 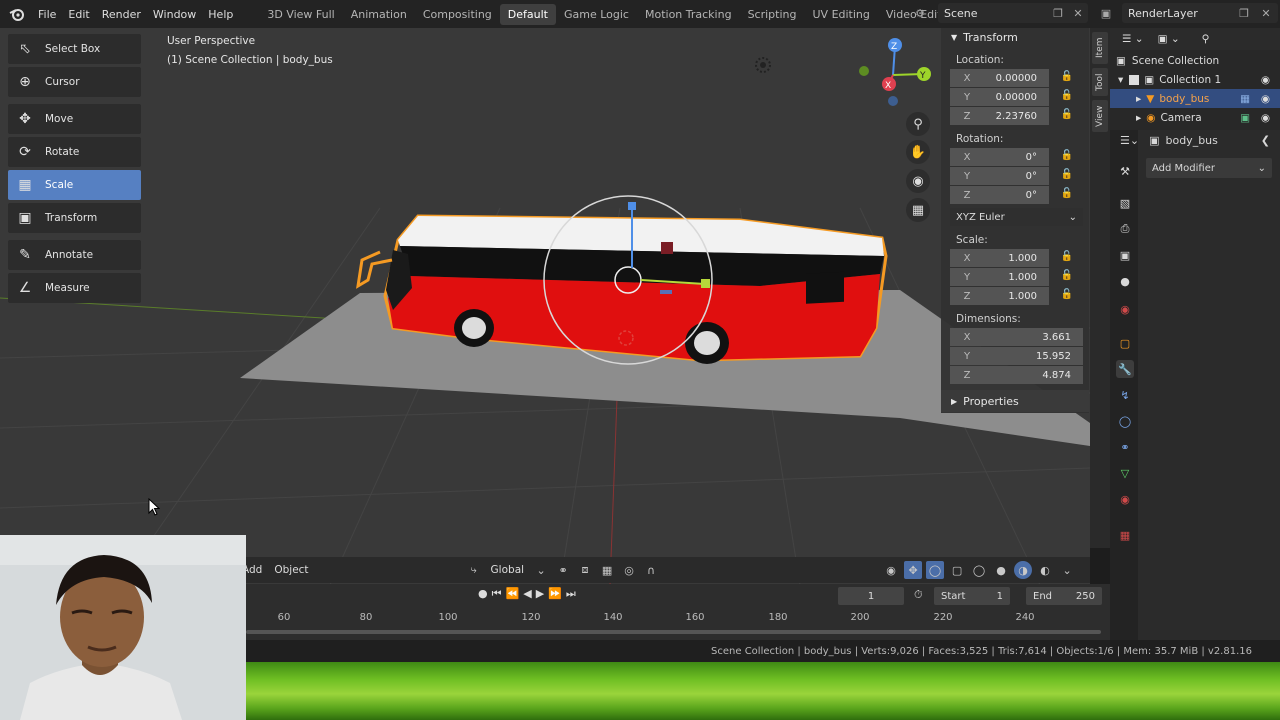 I want to click on pin-icon: ❮, so click(x=1265, y=140).